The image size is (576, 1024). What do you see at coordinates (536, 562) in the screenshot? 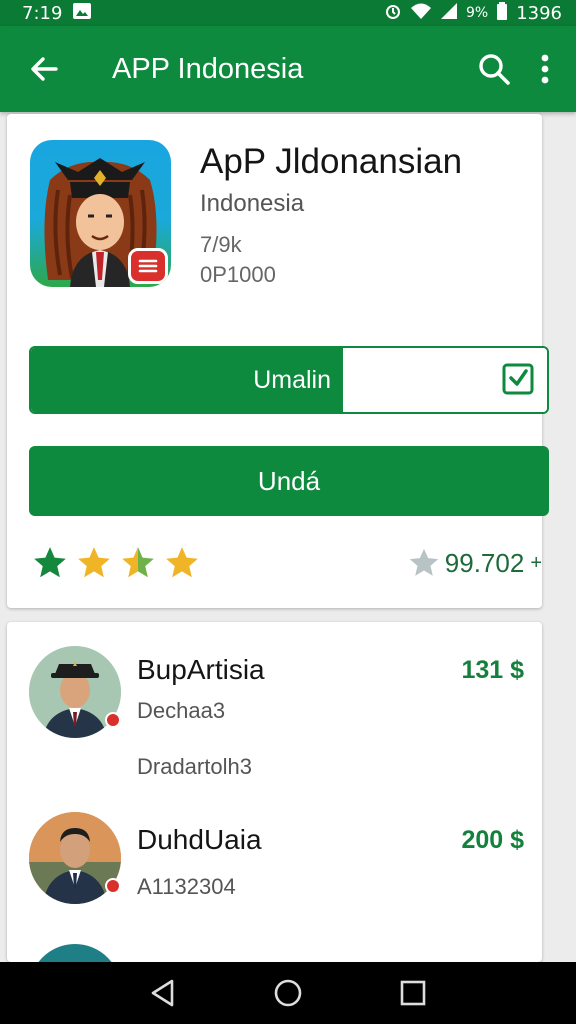
I see `rating-suffix: +` at bounding box center [536, 562].